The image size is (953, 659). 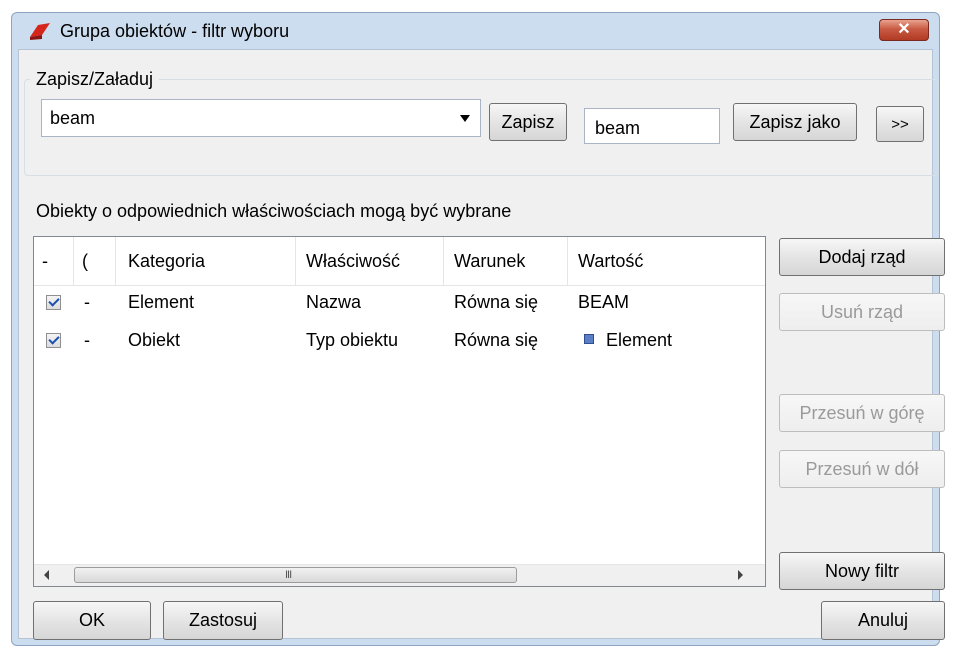 I want to click on horizontal-scrollbar: III, so click(x=399, y=575).